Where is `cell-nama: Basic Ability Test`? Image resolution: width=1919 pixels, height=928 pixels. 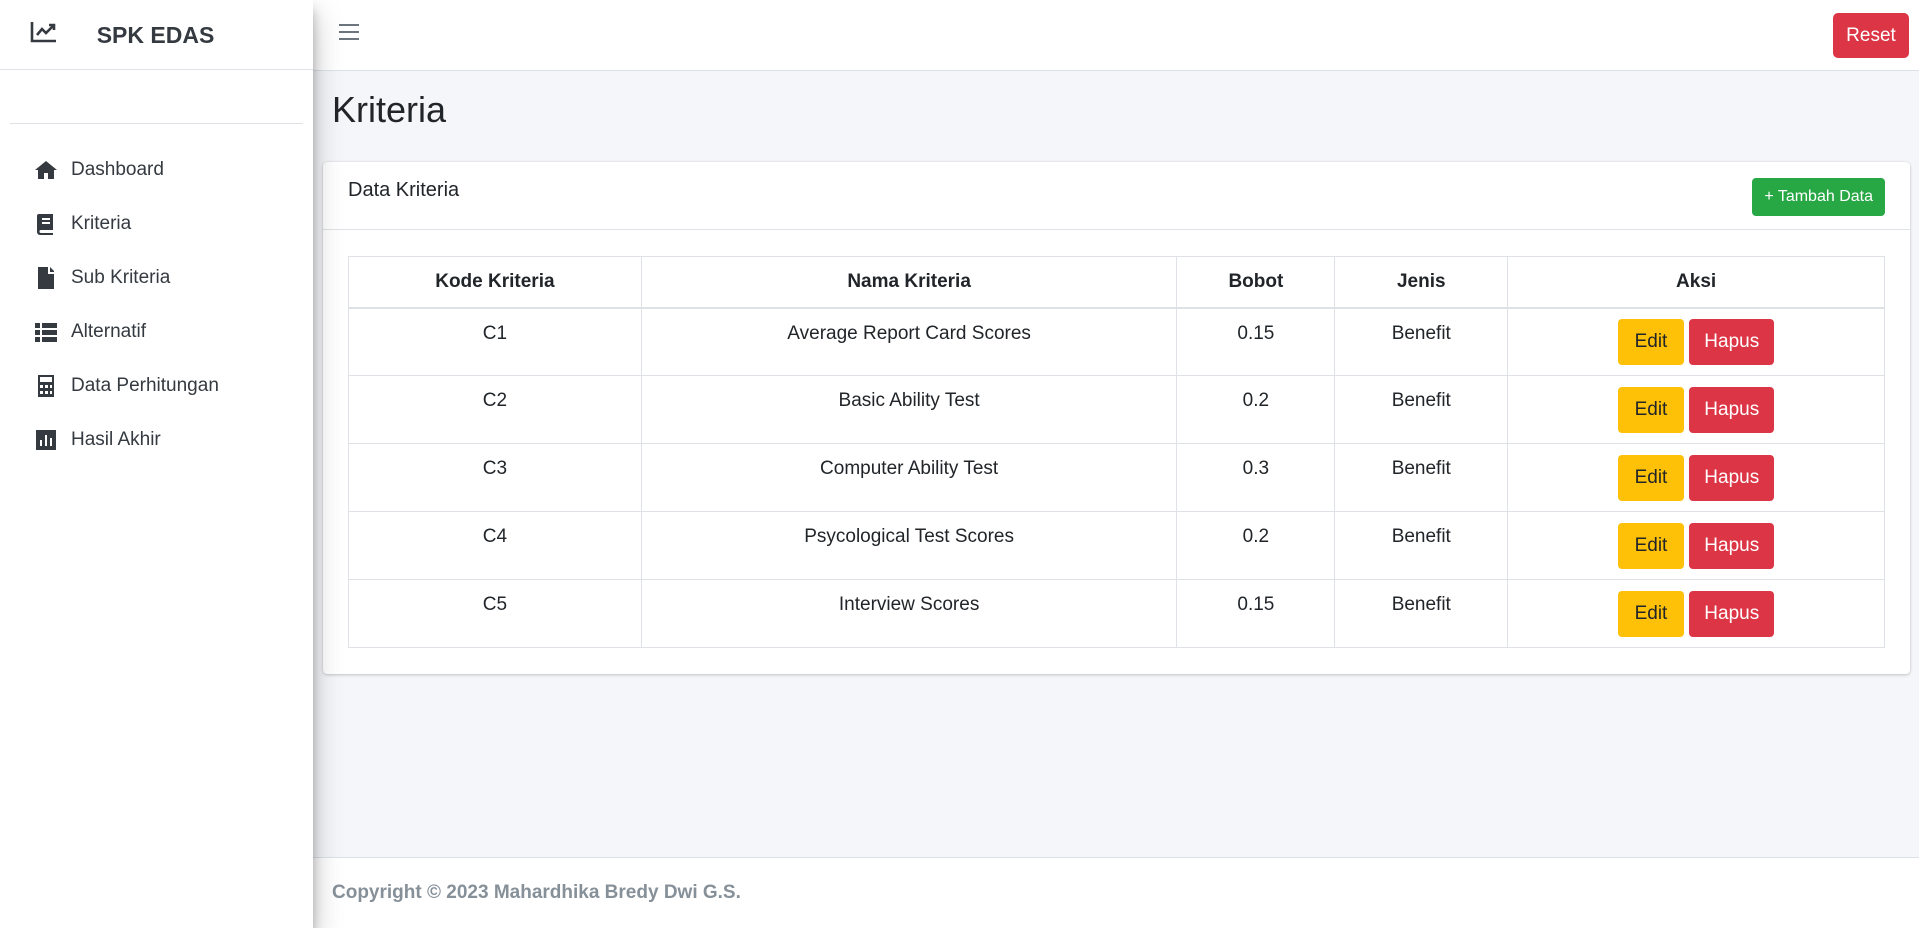
cell-nama: Basic Ability Test is located at coordinates (909, 409).